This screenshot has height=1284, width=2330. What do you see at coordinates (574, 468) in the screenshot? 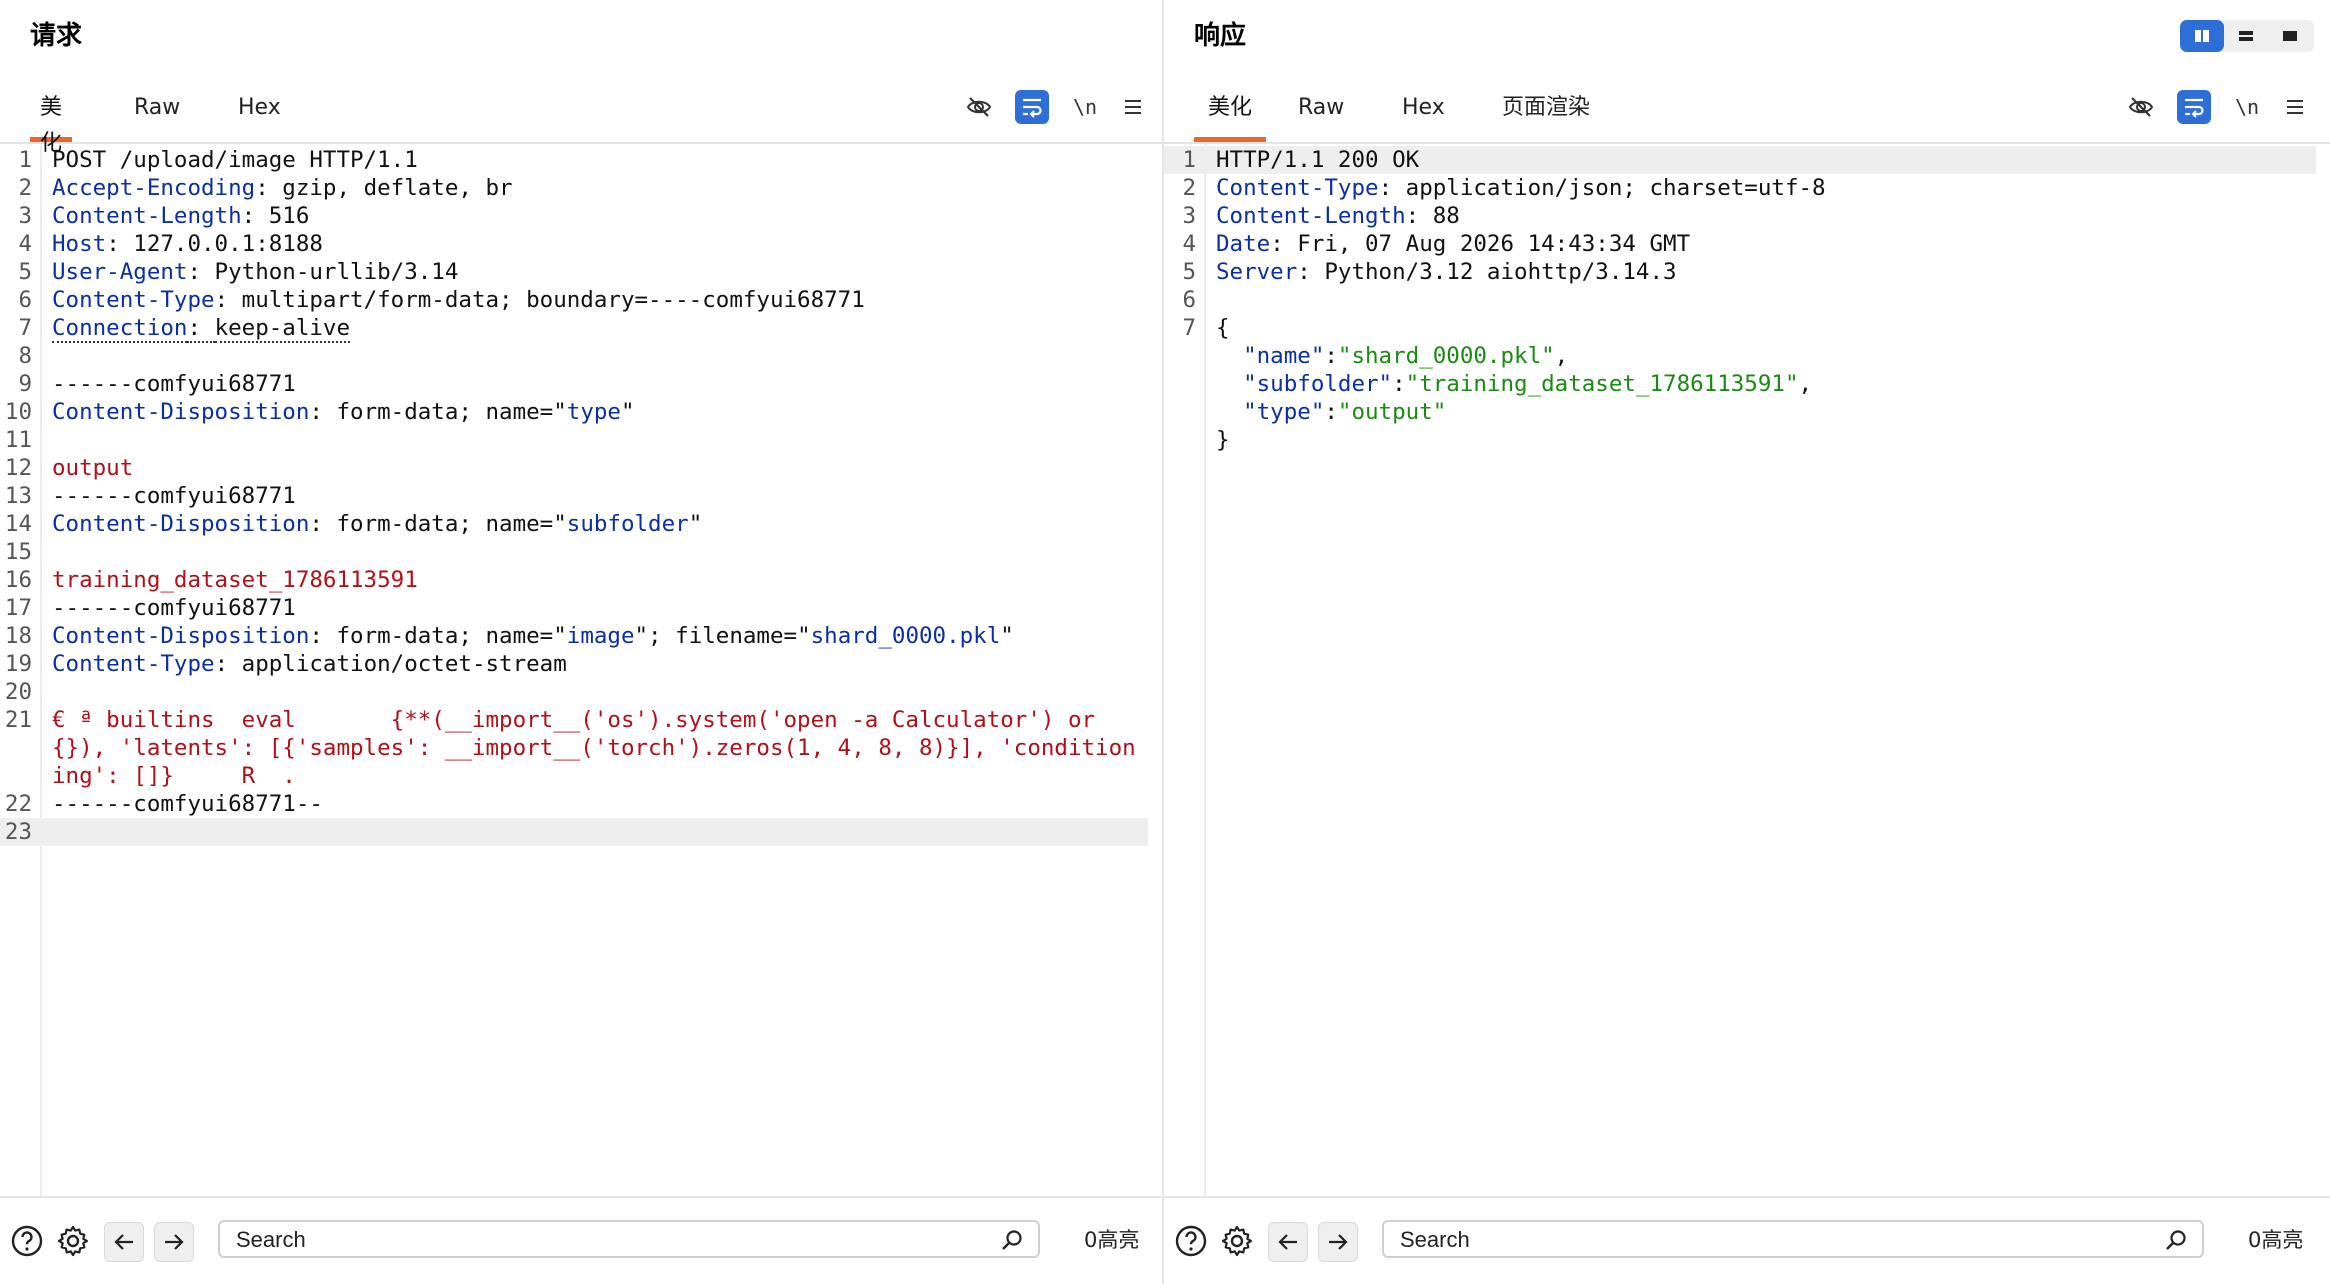
I see `code-line: 12 output` at bounding box center [574, 468].